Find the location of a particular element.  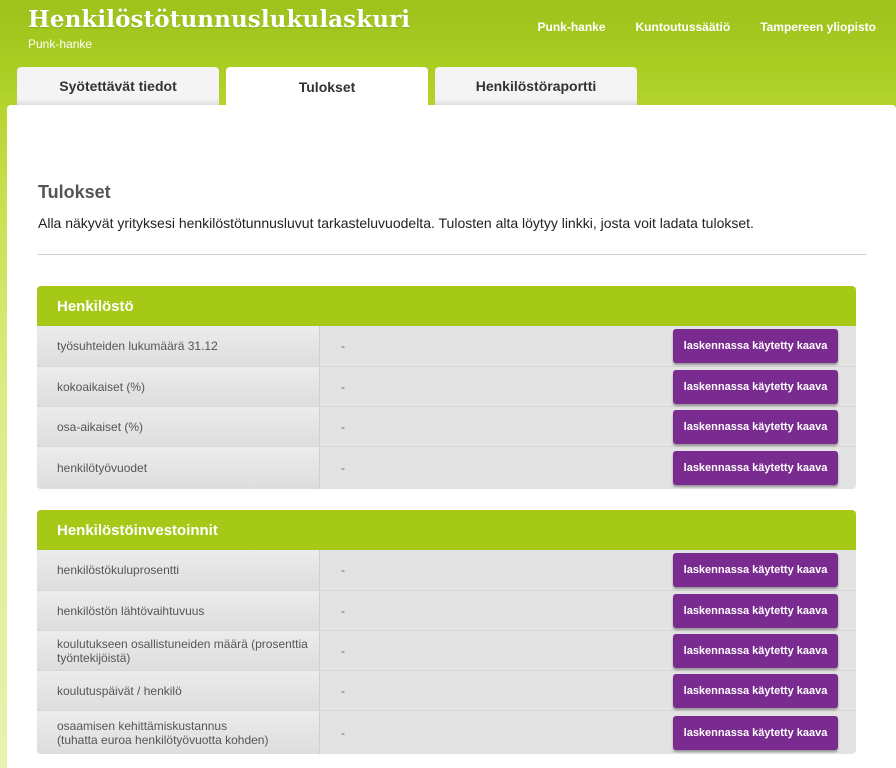

page-title: Tulokset is located at coordinates (74, 192).